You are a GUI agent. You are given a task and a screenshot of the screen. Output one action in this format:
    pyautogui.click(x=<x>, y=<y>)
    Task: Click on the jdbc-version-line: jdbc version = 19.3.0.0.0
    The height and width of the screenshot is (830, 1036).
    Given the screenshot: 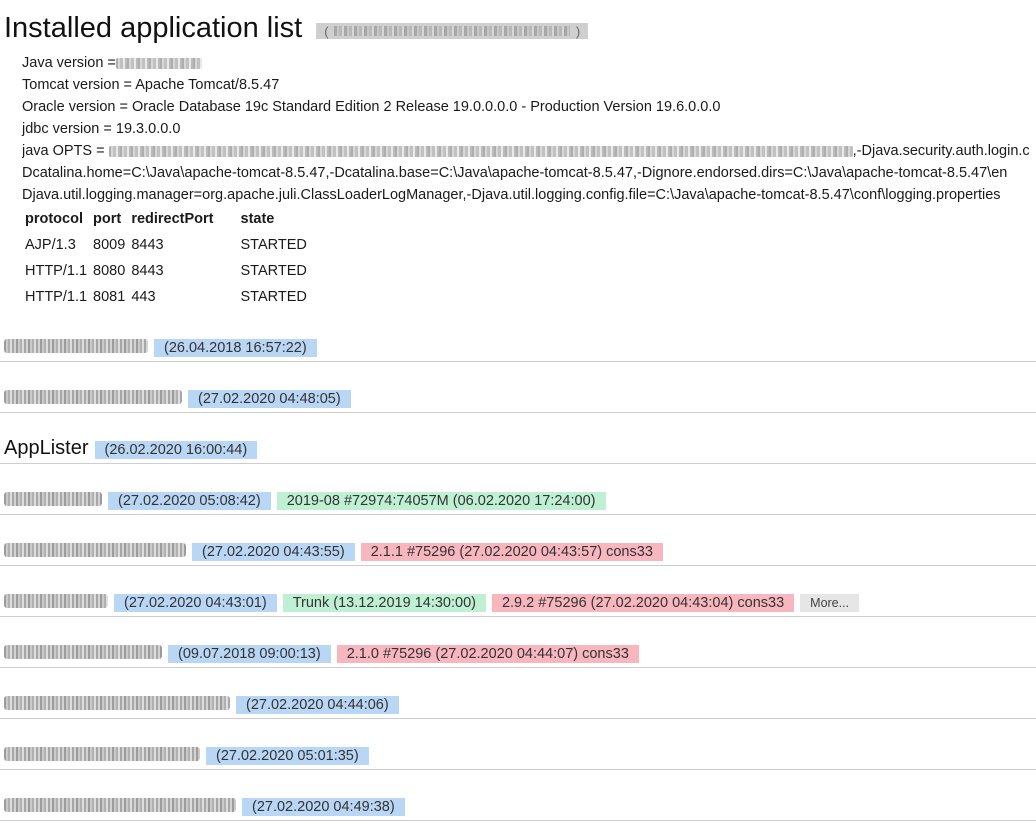 What is the action you would take?
    pyautogui.click(x=101, y=129)
    